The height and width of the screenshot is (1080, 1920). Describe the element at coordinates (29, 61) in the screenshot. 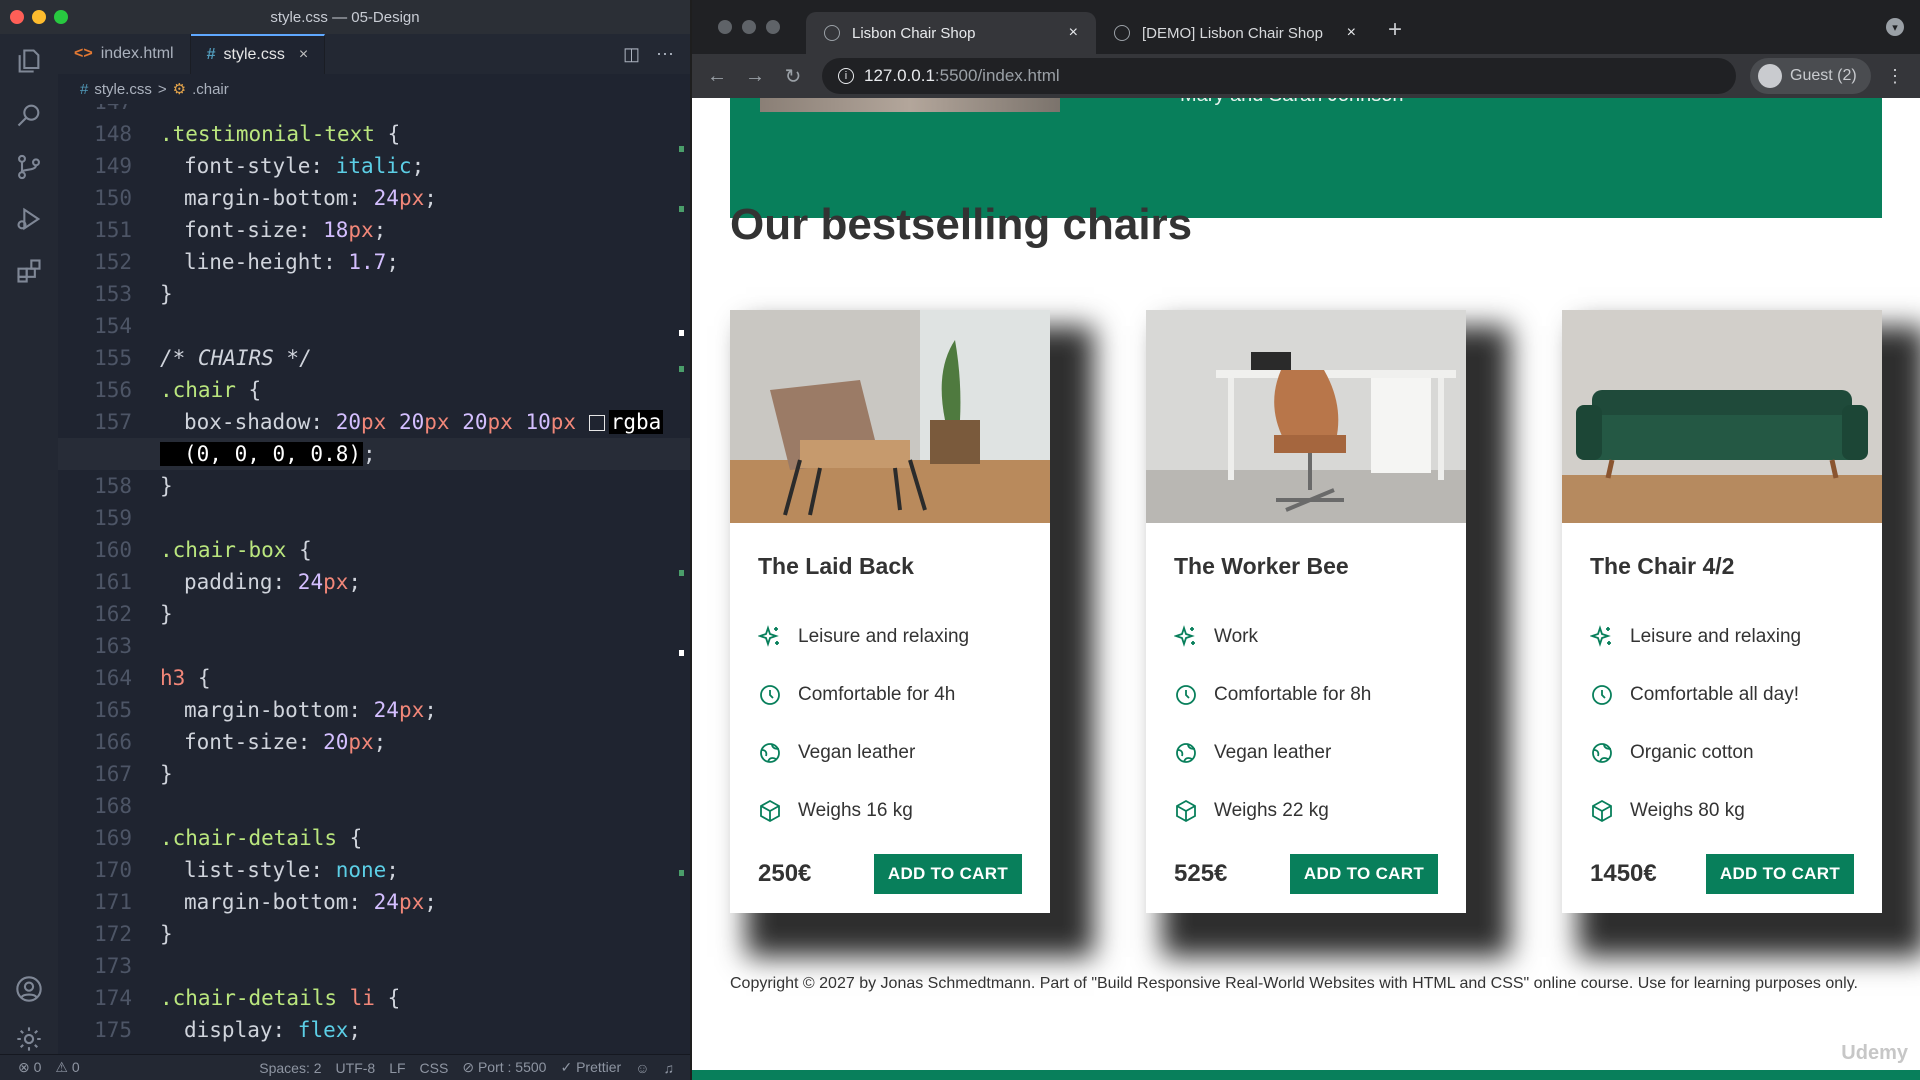

I see `files-icon` at that location.